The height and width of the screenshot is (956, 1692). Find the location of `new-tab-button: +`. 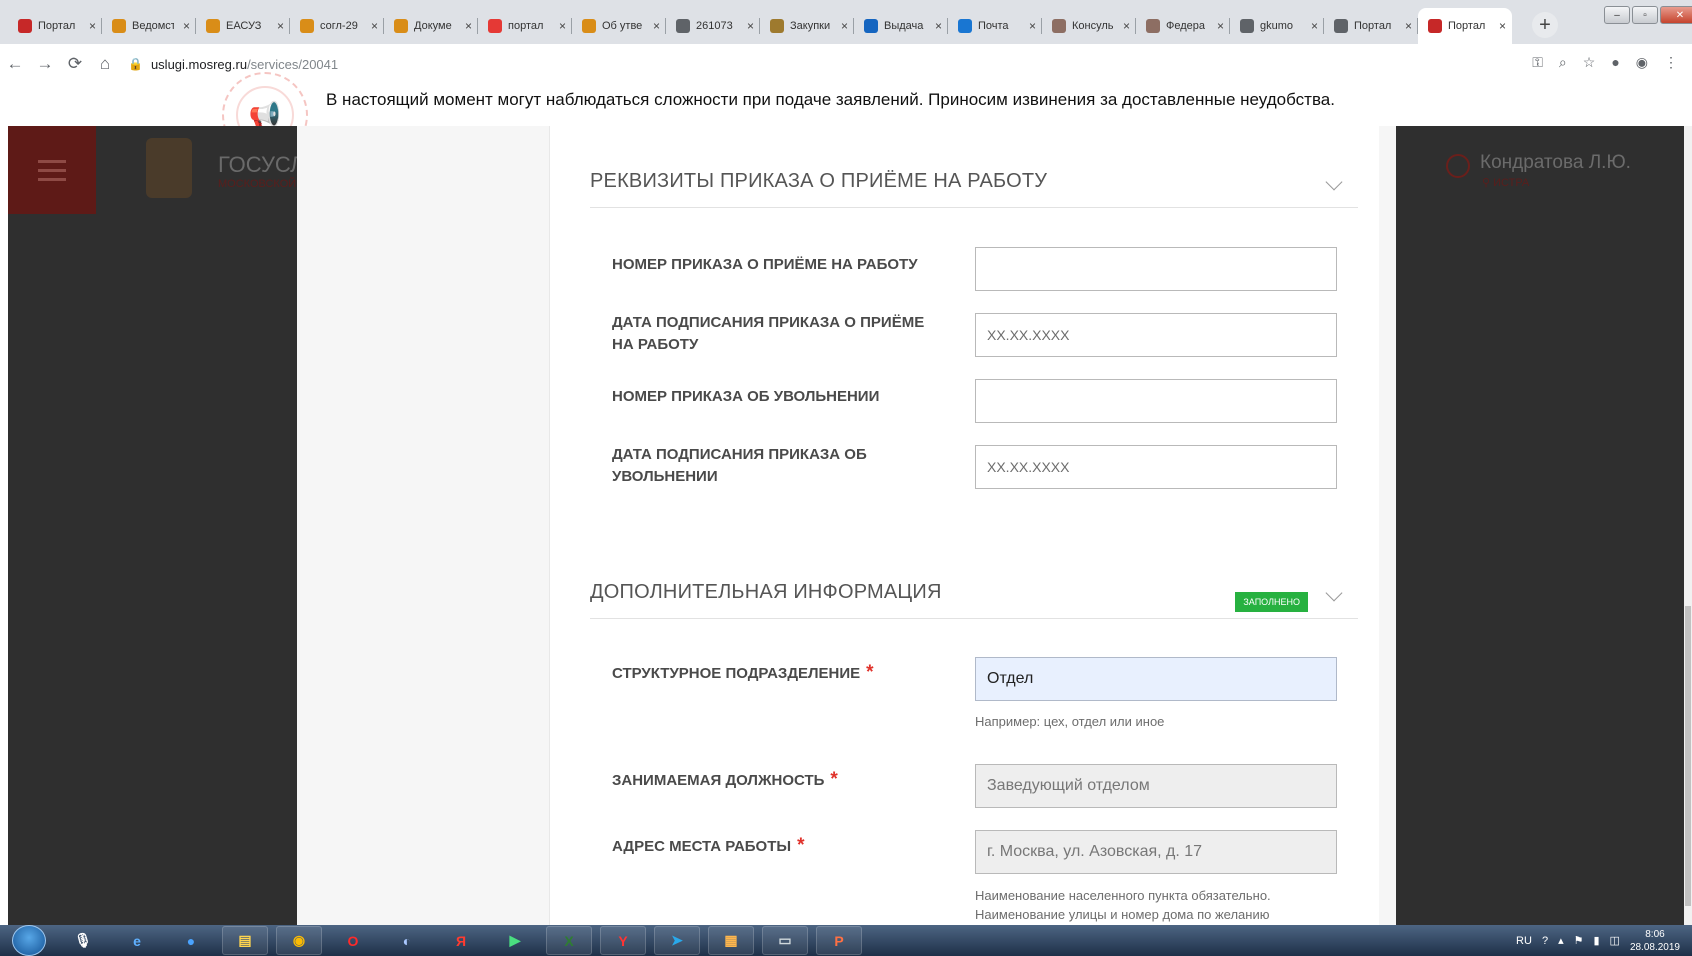

new-tab-button: + is located at coordinates (1545, 25).